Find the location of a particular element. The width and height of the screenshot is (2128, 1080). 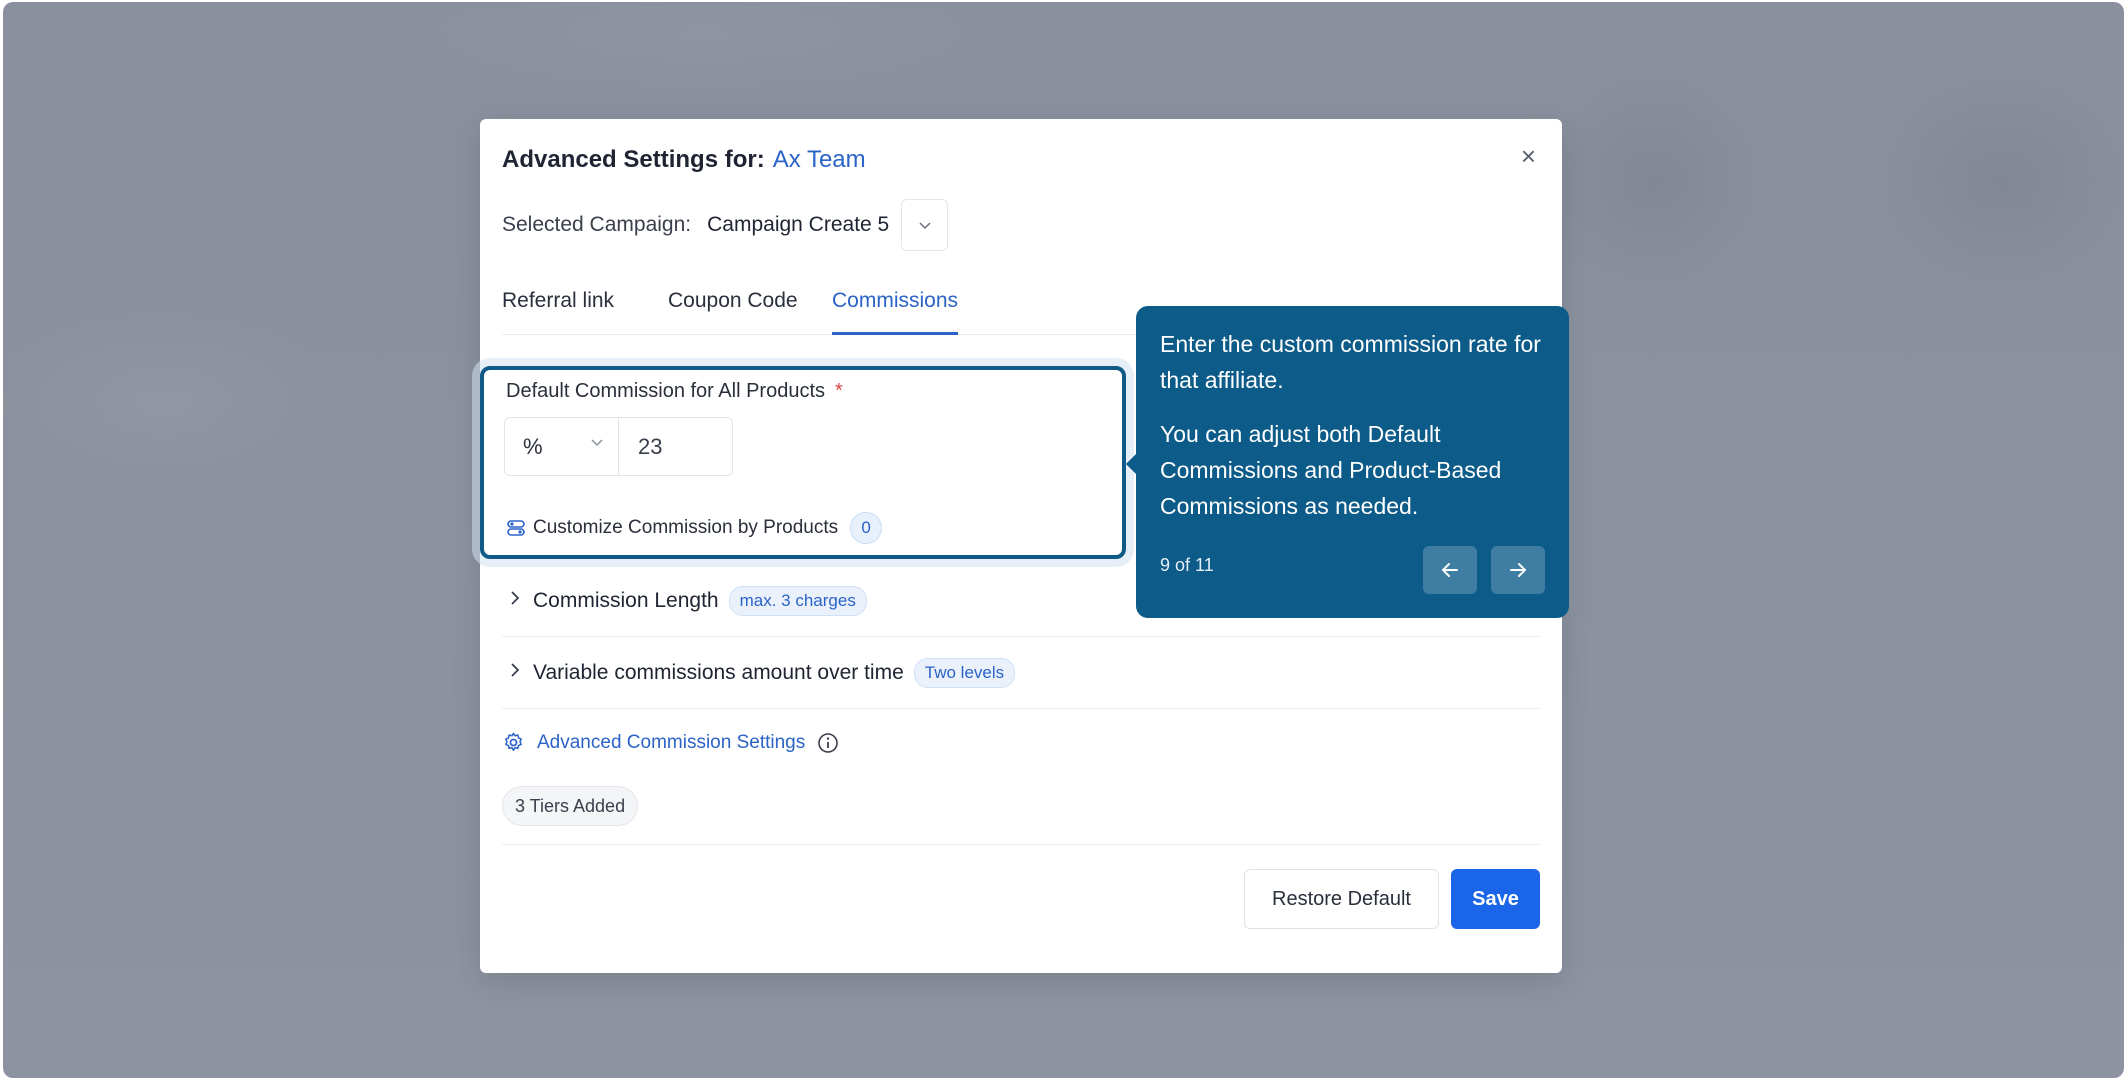

tab-commissions: Commissions is located at coordinates (895, 312).